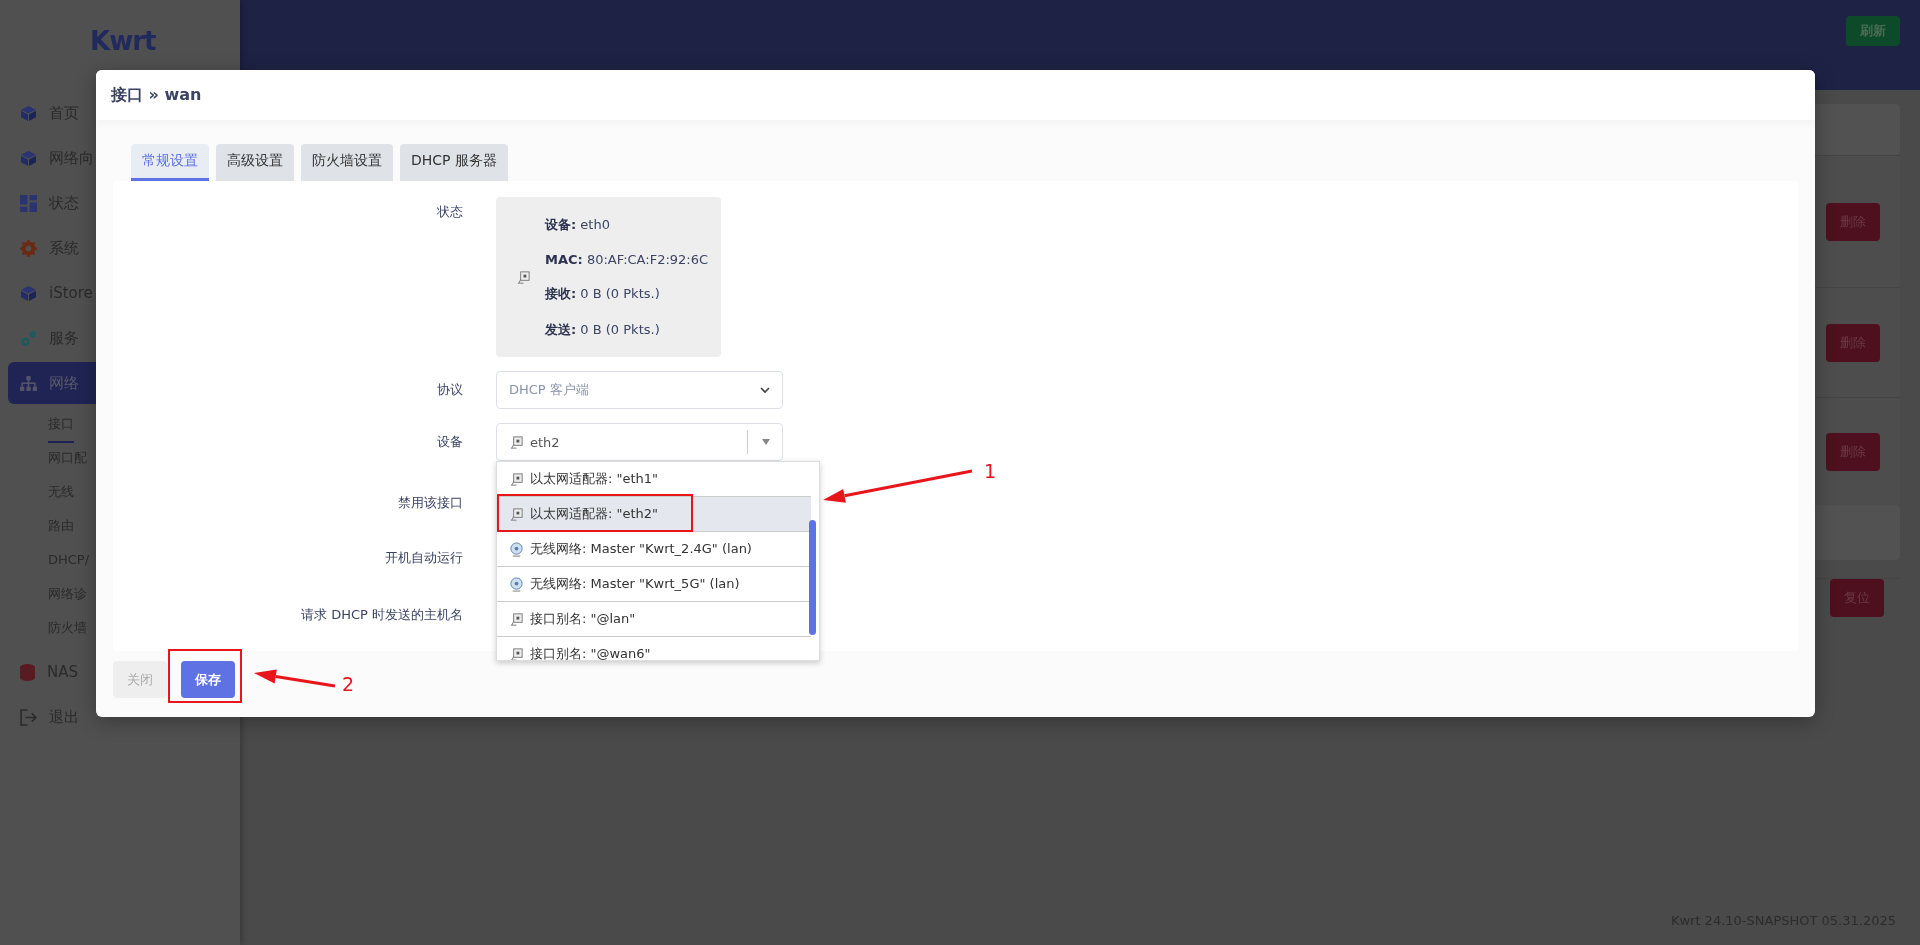 The image size is (1920, 945). I want to click on status-text: 接收: 0 B (0 Pkts.), so click(603, 293).